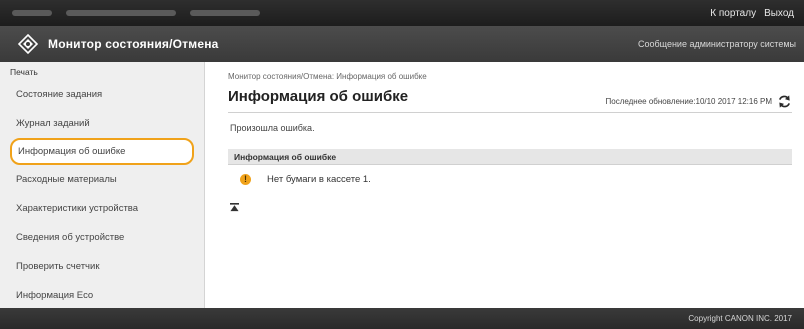  Describe the element at coordinates (24, 72) in the screenshot. I see `sidebar-category-print: Печать` at that location.